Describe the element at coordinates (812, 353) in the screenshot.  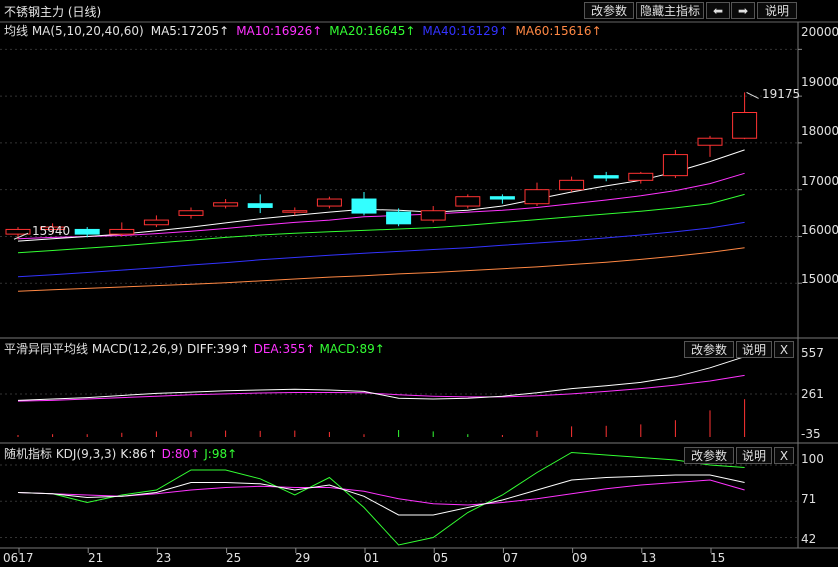
I see `macd-y-tick: 557` at that location.